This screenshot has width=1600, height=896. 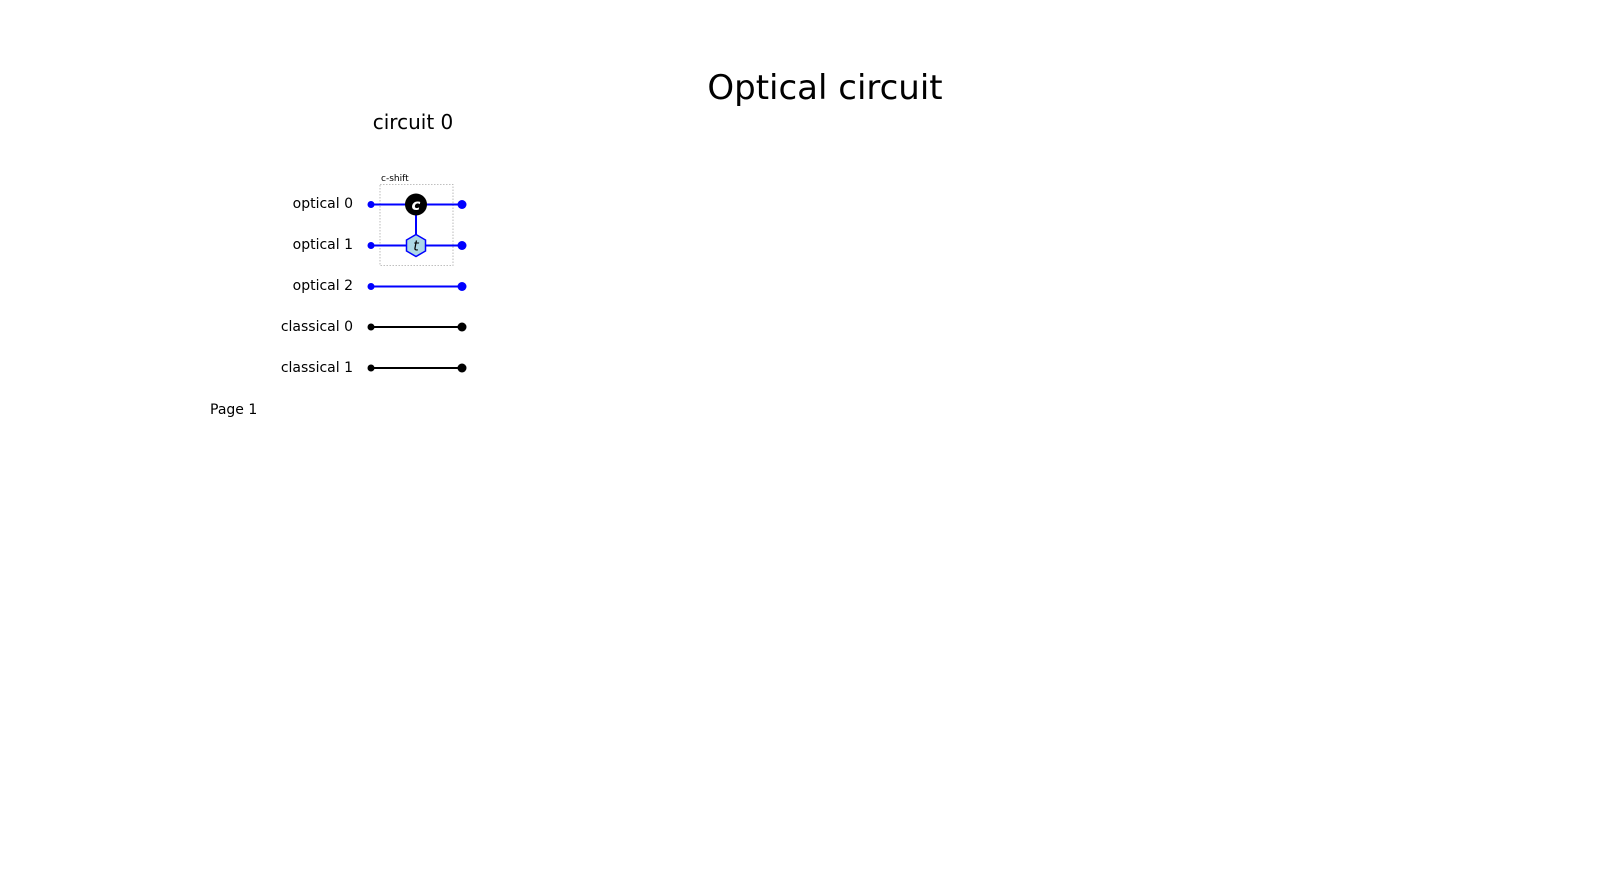 What do you see at coordinates (323, 286) in the screenshot?
I see `wire-label-optical-2: optical 2` at bounding box center [323, 286].